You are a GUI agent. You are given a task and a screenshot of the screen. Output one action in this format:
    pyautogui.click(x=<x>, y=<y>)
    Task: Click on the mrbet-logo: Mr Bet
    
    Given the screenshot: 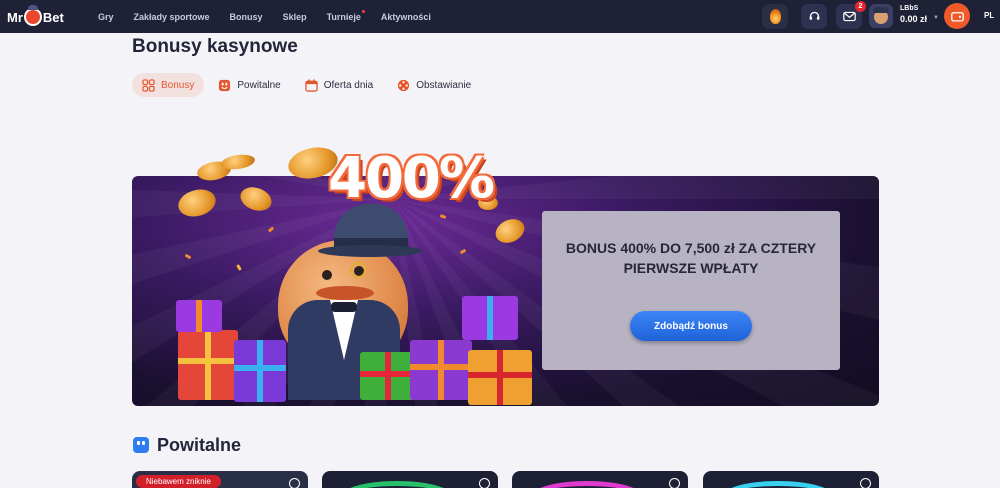 What is the action you would take?
    pyautogui.click(x=35, y=16)
    